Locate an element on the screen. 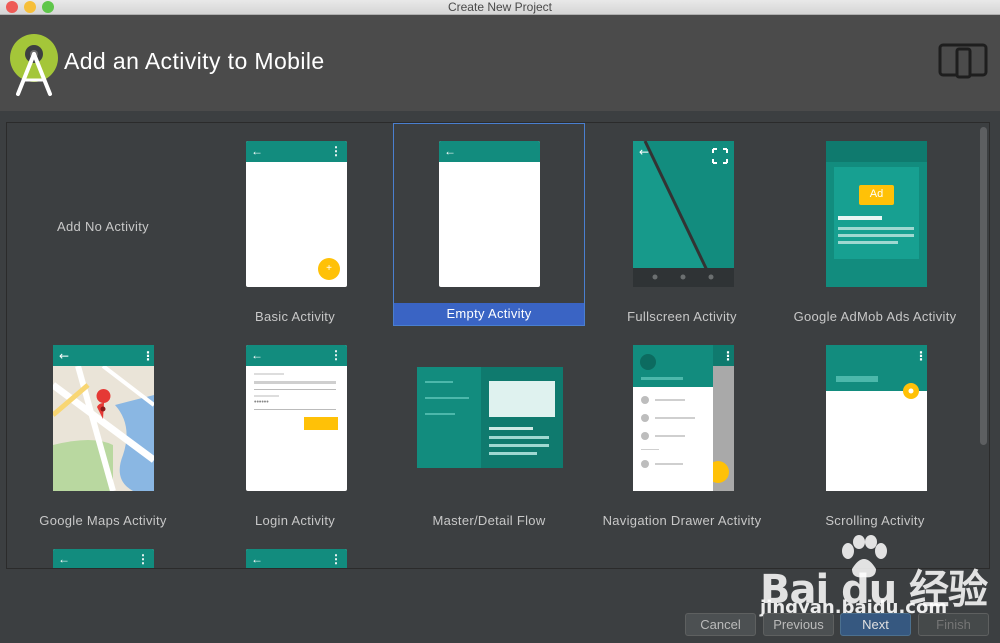  template-master-detail-flow: Master/Detail Flow is located at coordinates (489, 428).